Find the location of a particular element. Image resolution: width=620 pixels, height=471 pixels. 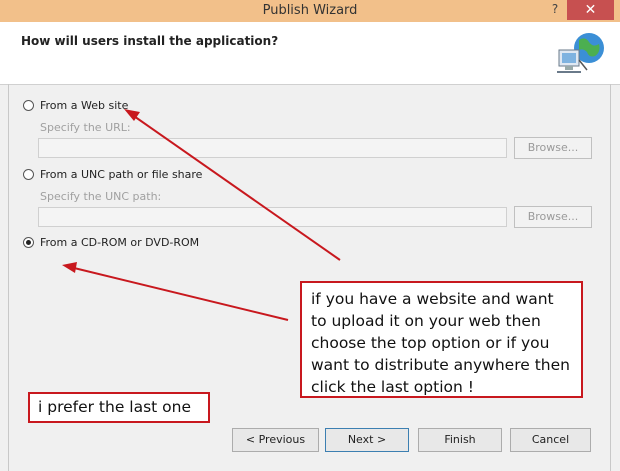

cancel-button: Cancel is located at coordinates (550, 440).